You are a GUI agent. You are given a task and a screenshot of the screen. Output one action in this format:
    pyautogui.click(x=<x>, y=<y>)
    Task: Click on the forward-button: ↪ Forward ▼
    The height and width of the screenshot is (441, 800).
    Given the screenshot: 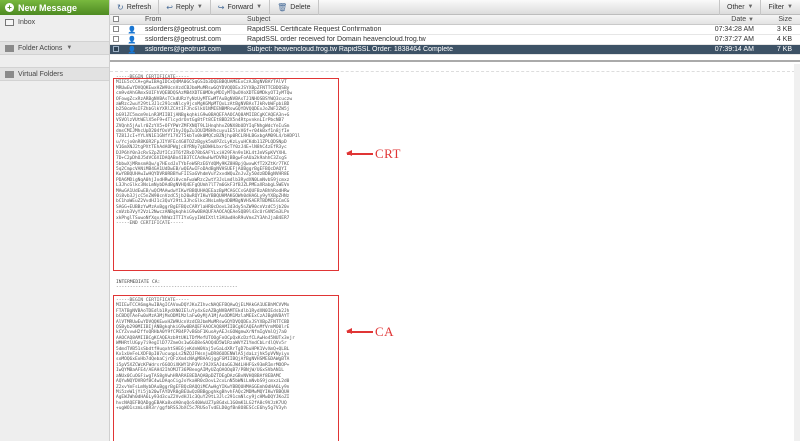 What is the action you would take?
    pyautogui.click(x=241, y=7)
    